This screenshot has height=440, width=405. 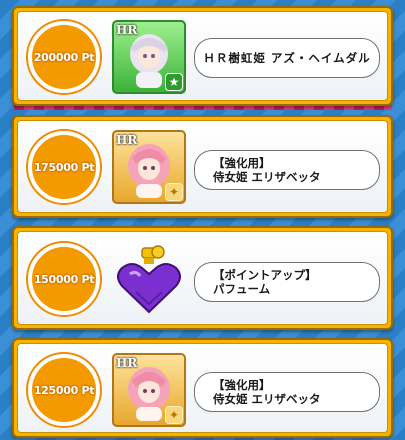 I want to click on points-badge: 125000 Pt, so click(x=64, y=390).